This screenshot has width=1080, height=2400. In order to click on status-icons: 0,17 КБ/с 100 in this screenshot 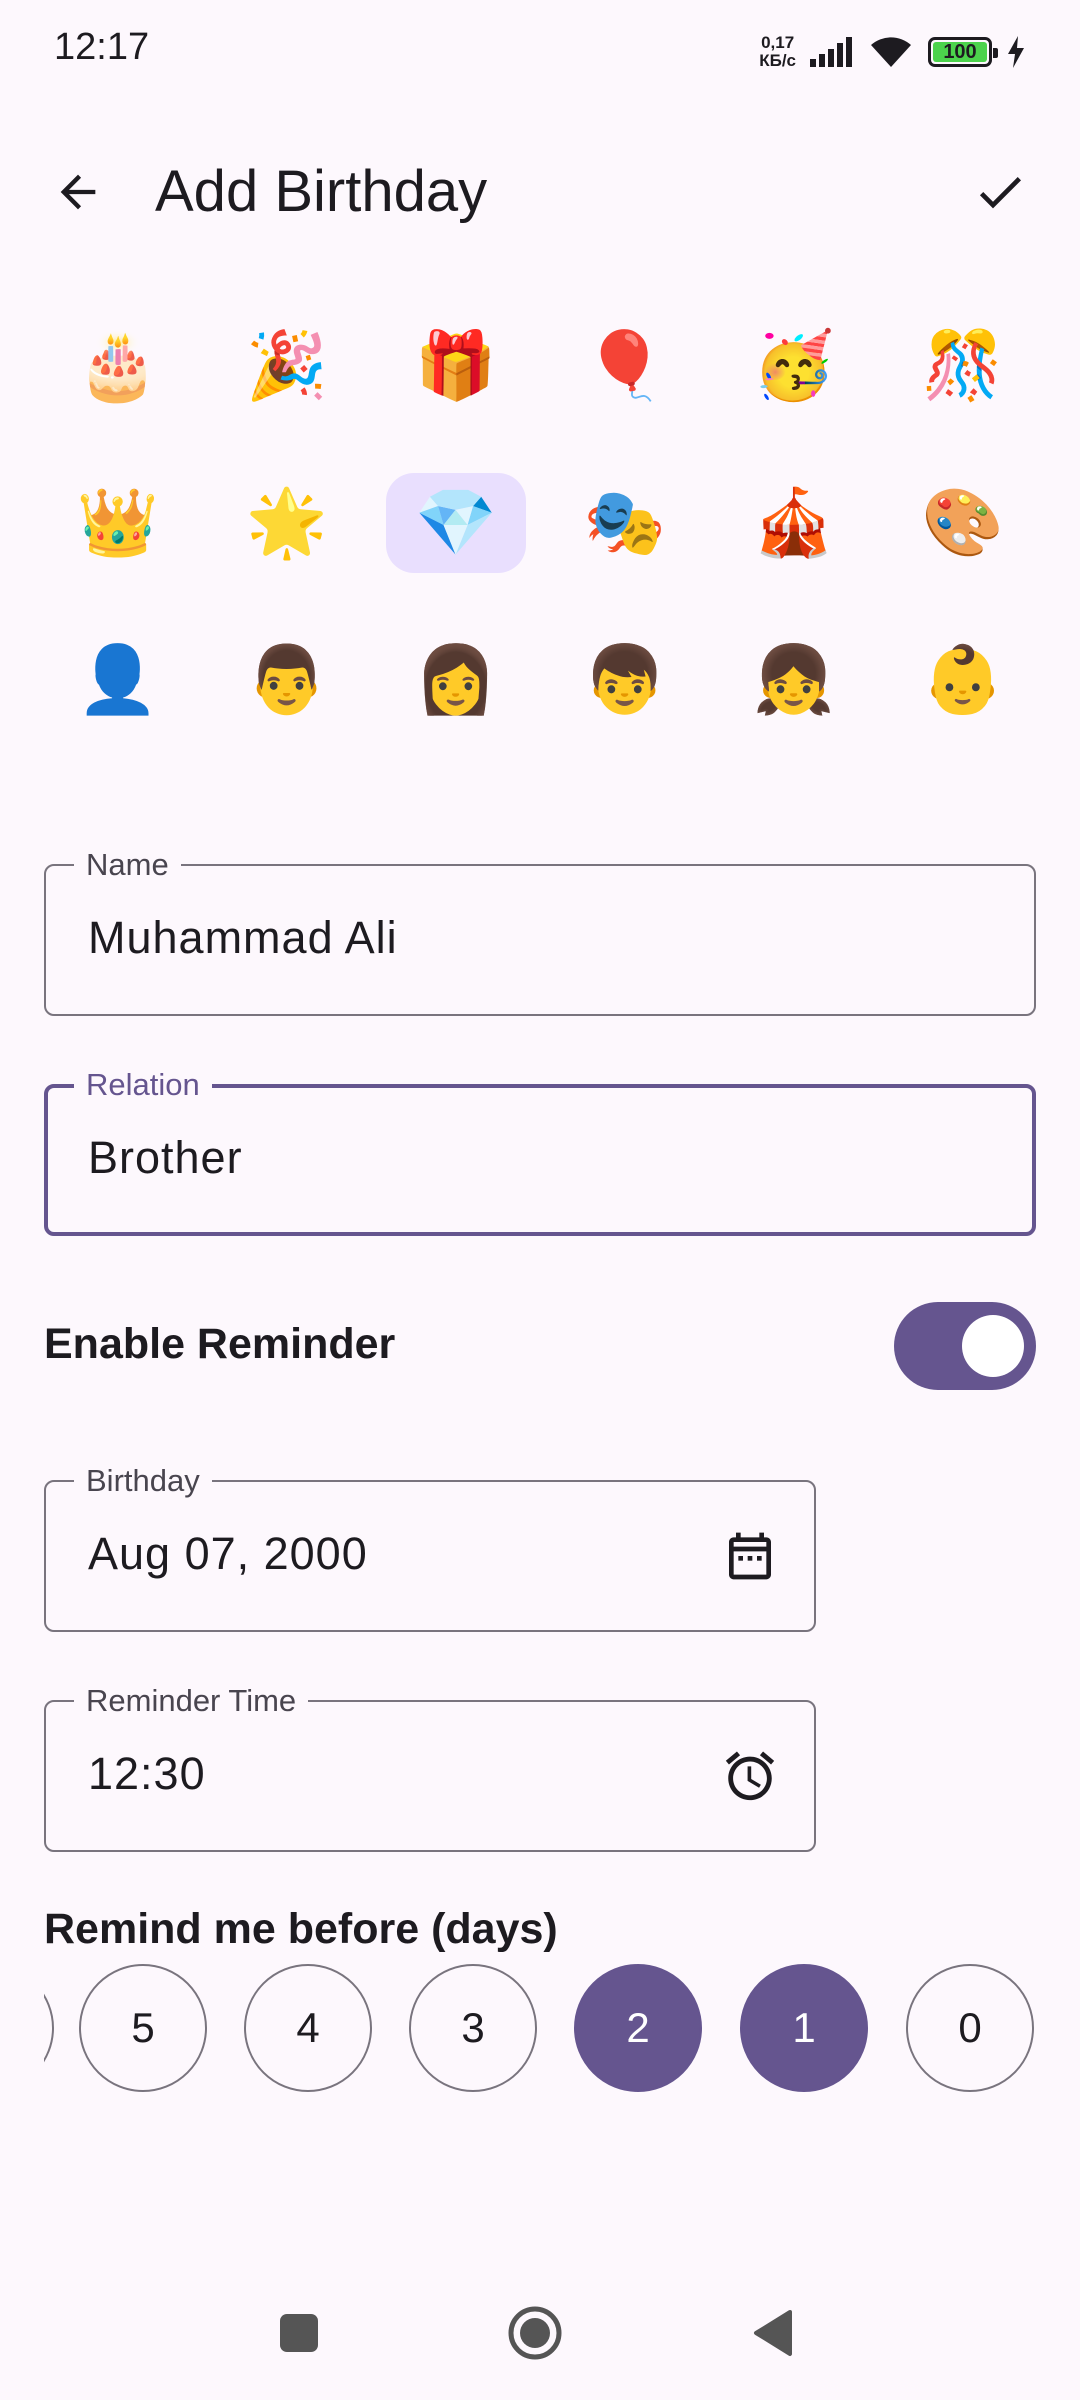, I will do `click(892, 52)`.